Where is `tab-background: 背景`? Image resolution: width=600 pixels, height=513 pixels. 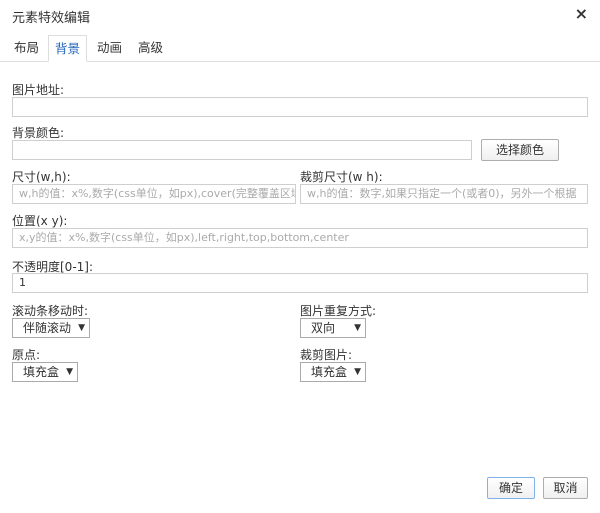
tab-background: 背景 is located at coordinates (68, 48).